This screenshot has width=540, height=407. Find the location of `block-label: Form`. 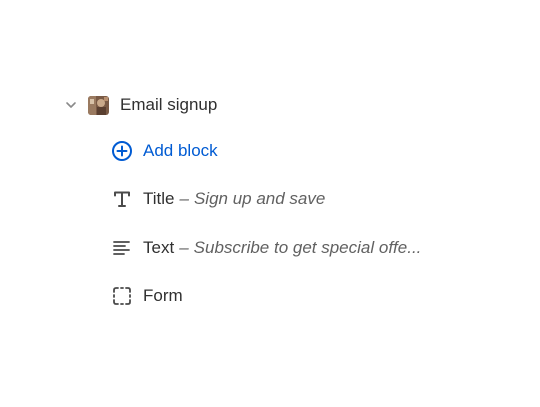

block-label: Form is located at coordinates (163, 295).